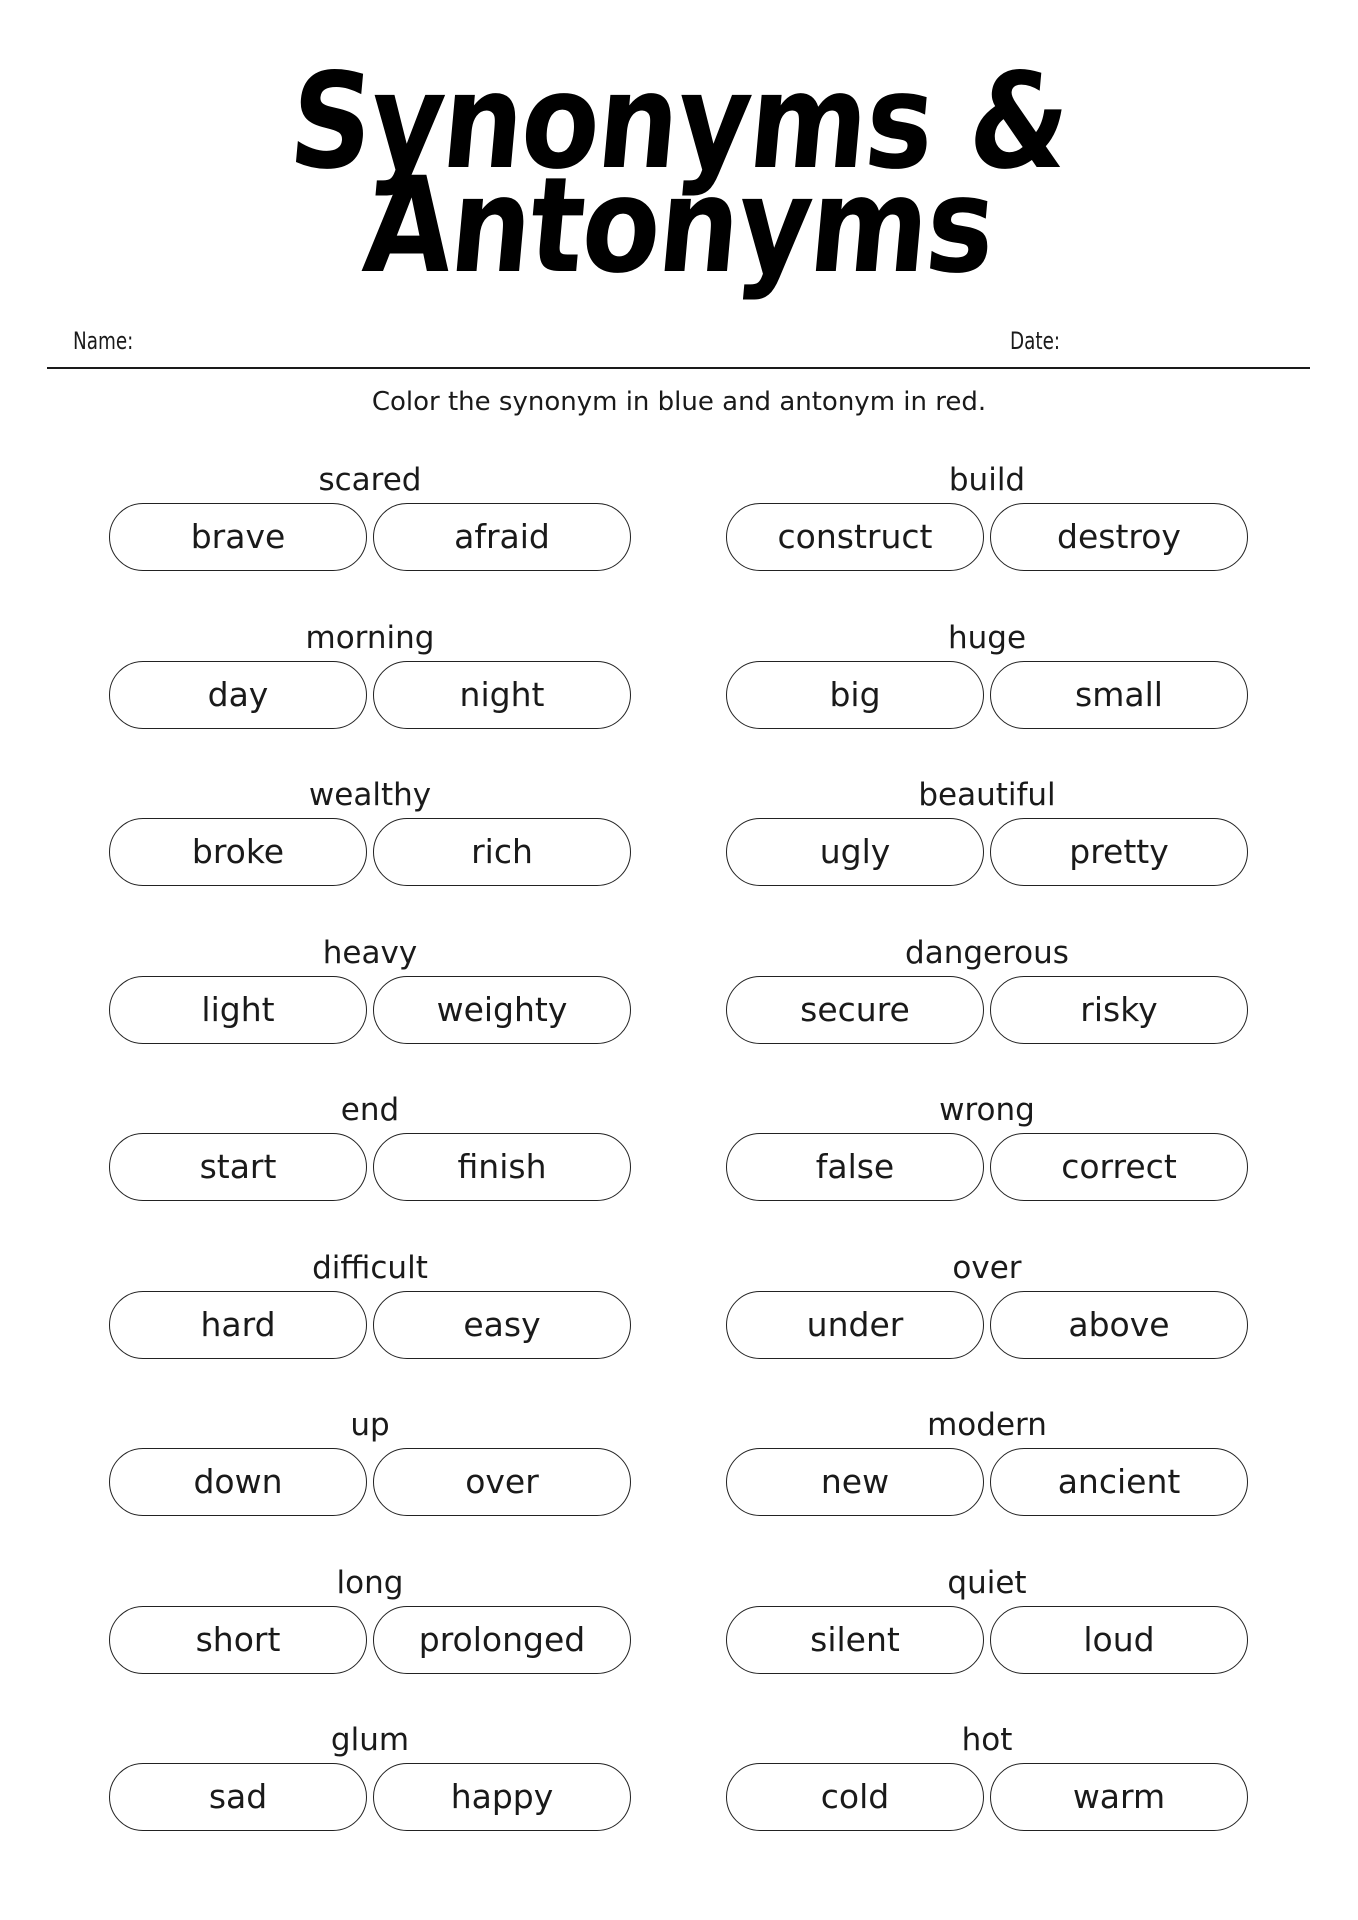 The image size is (1358, 1920). Describe the element at coordinates (987, 515) in the screenshot. I see `word-item: build construct destroy` at that location.